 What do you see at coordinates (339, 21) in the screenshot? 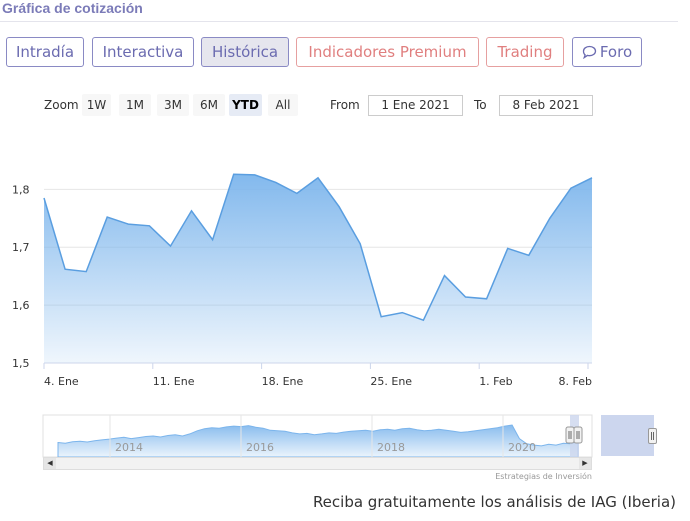
I see `title-divider` at bounding box center [339, 21].